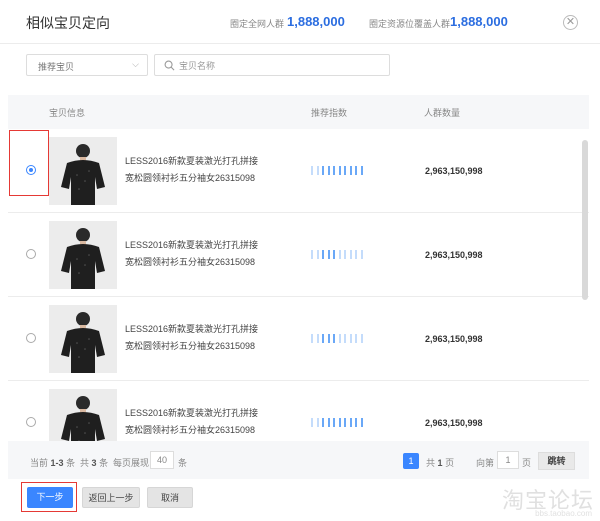 The width and height of the screenshot is (600, 521). What do you see at coordinates (298, 112) in the screenshot?
I see `table-header: 宝贝信息 推荐指数 人群数量` at bounding box center [298, 112].